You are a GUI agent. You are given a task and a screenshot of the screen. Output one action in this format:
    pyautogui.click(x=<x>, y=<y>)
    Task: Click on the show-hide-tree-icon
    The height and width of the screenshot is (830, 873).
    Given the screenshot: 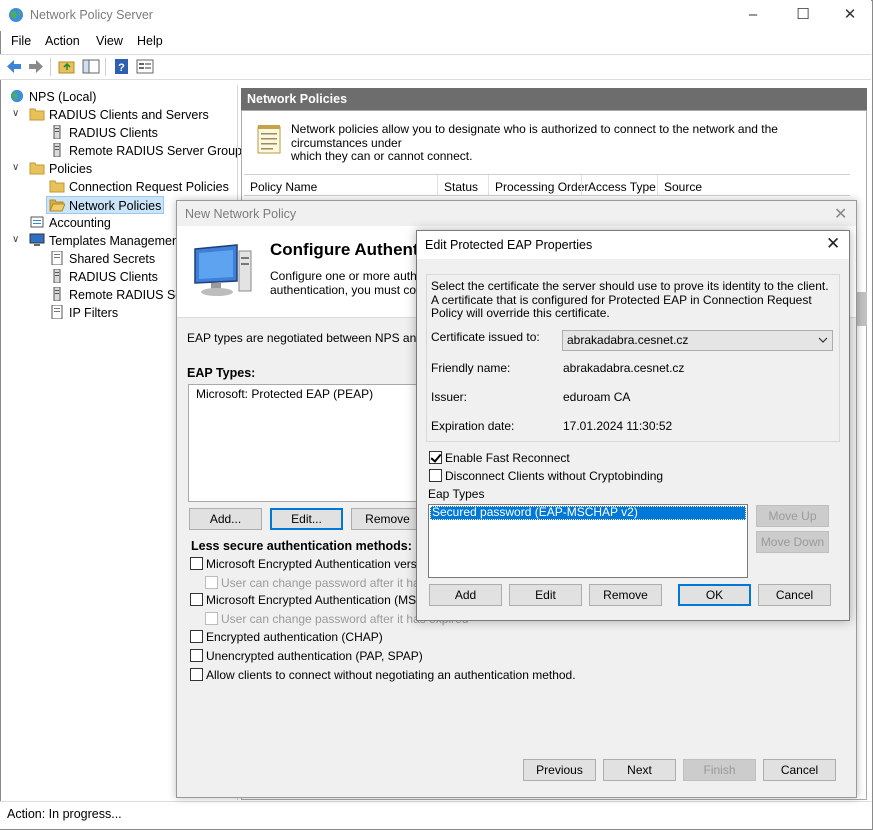 What is the action you would take?
    pyautogui.click(x=91, y=66)
    